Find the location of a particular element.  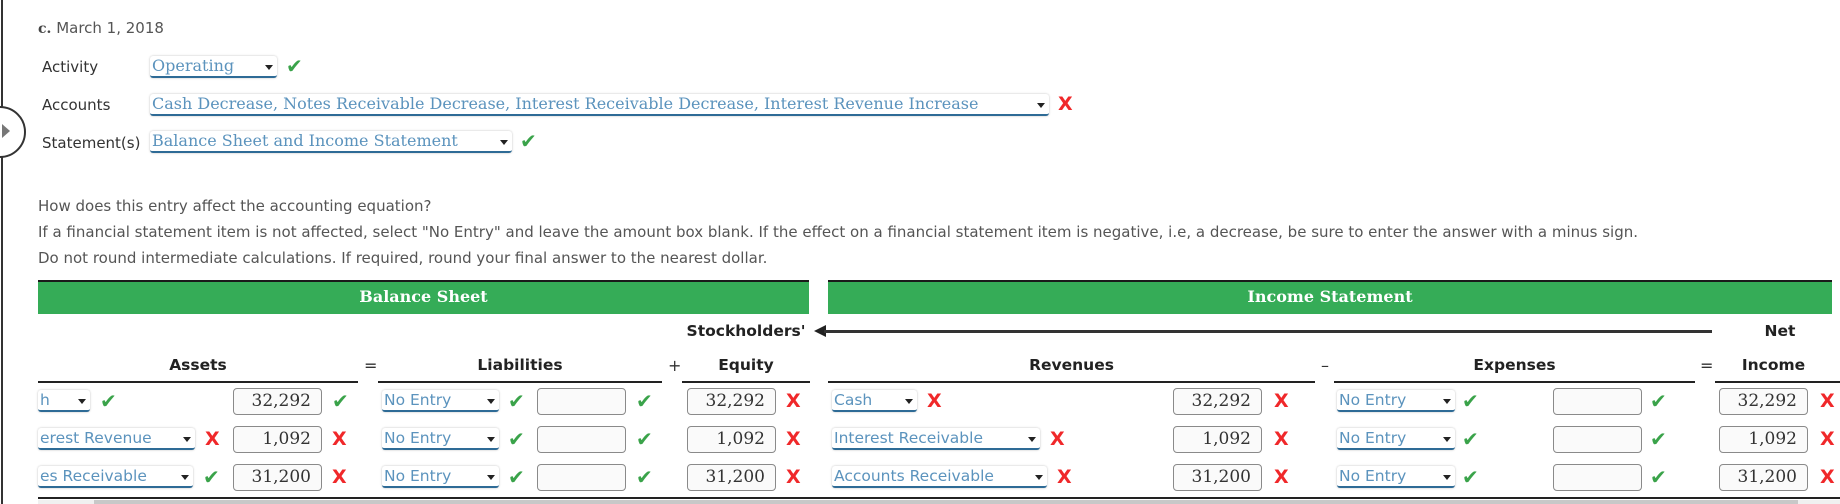

net-income-input: 32,292 is located at coordinates (1763, 401).